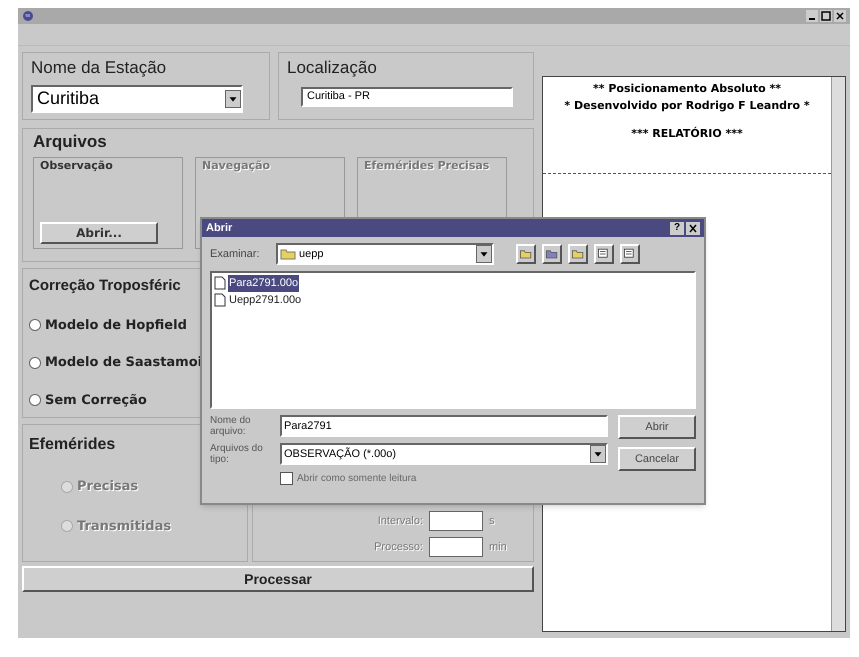 The height and width of the screenshot is (657, 859). What do you see at coordinates (492, 521) in the screenshot?
I see `unit-label: s` at bounding box center [492, 521].